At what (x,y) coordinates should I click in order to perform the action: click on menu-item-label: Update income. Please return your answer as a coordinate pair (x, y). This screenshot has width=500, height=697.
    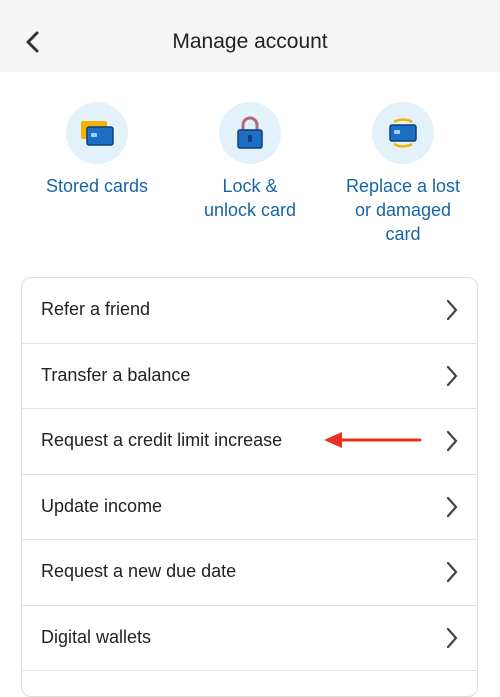
    Looking at the image, I should click on (102, 505).